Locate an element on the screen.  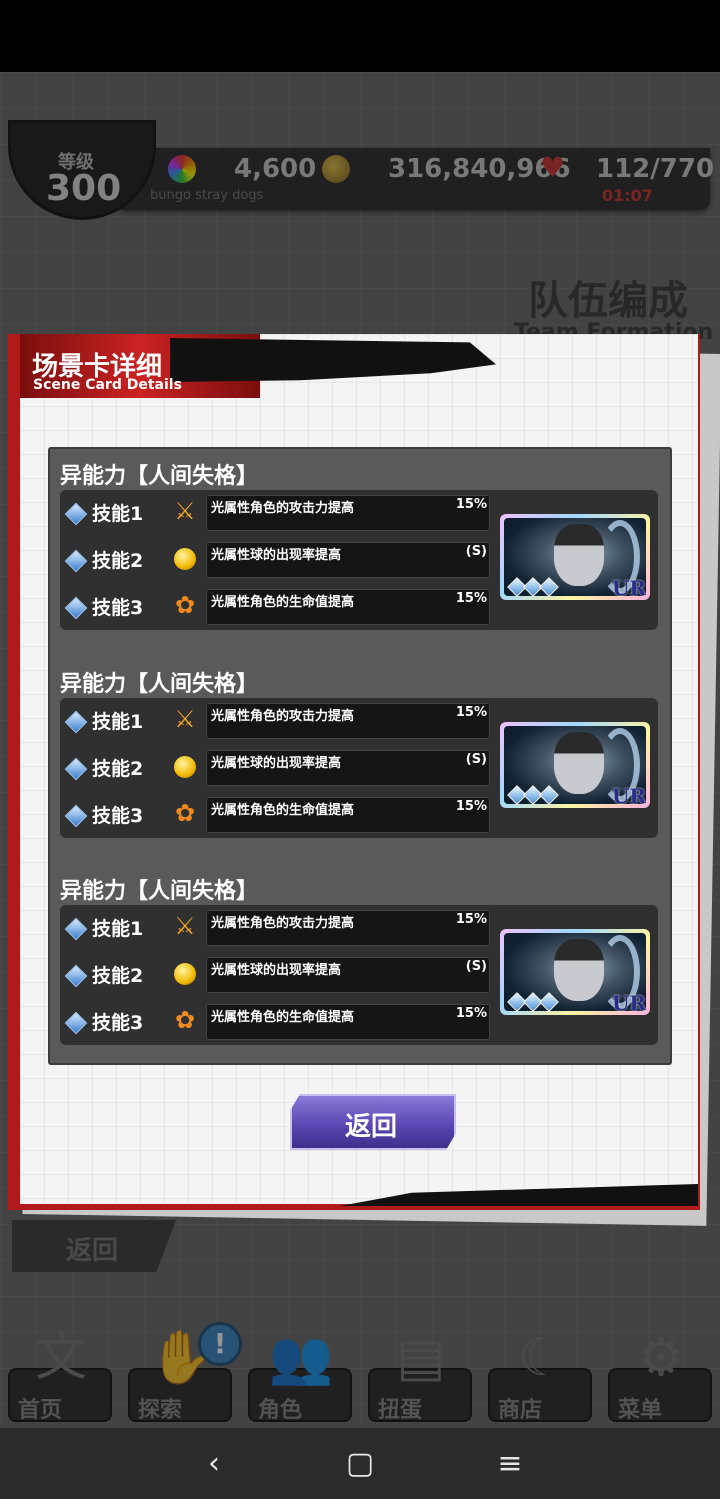
recents-menu-icon: ≡ is located at coordinates (510, 1464).